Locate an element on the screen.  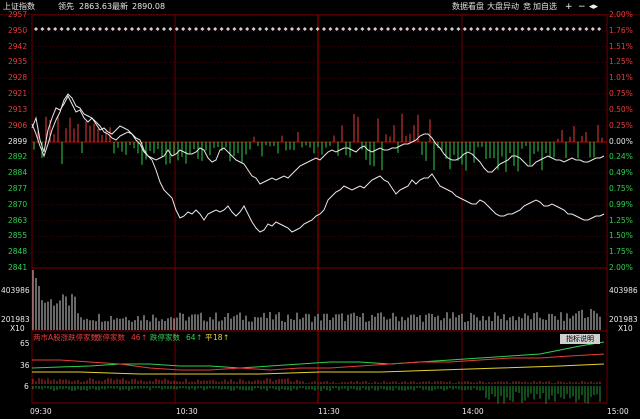
price-tick: 2921 is located at coordinates (18, 94).